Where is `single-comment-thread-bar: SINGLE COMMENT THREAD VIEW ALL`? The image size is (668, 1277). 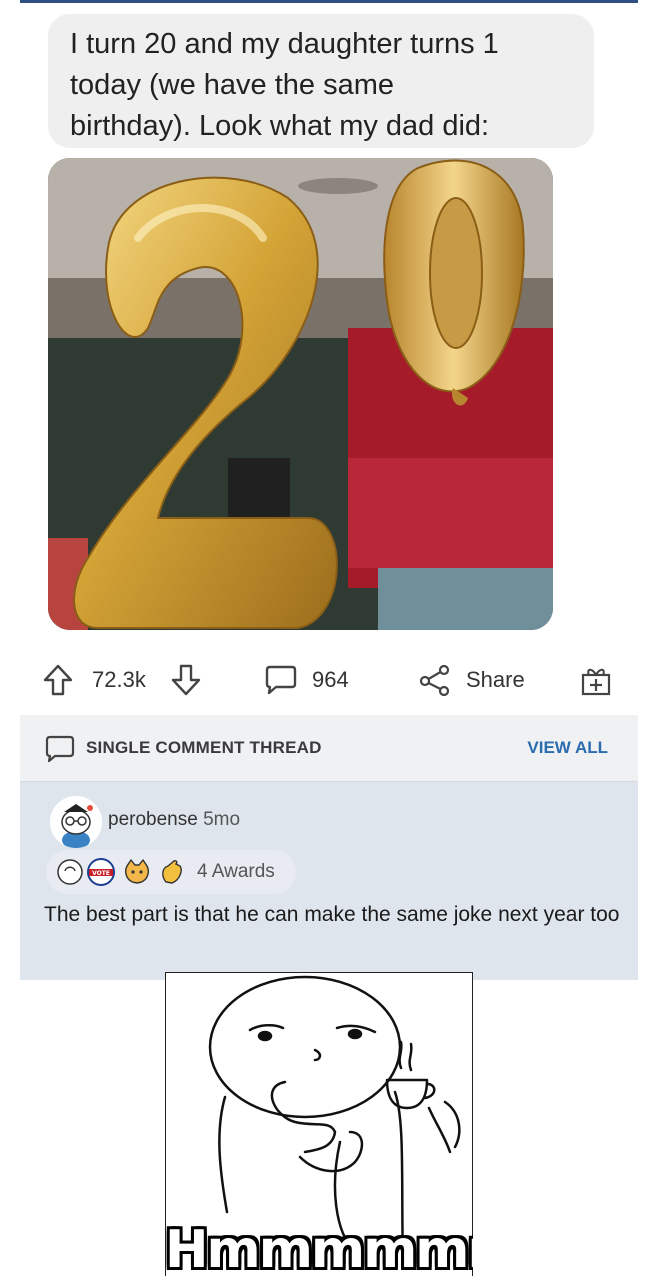 single-comment-thread-bar: SINGLE COMMENT THREAD VIEW ALL is located at coordinates (329, 748).